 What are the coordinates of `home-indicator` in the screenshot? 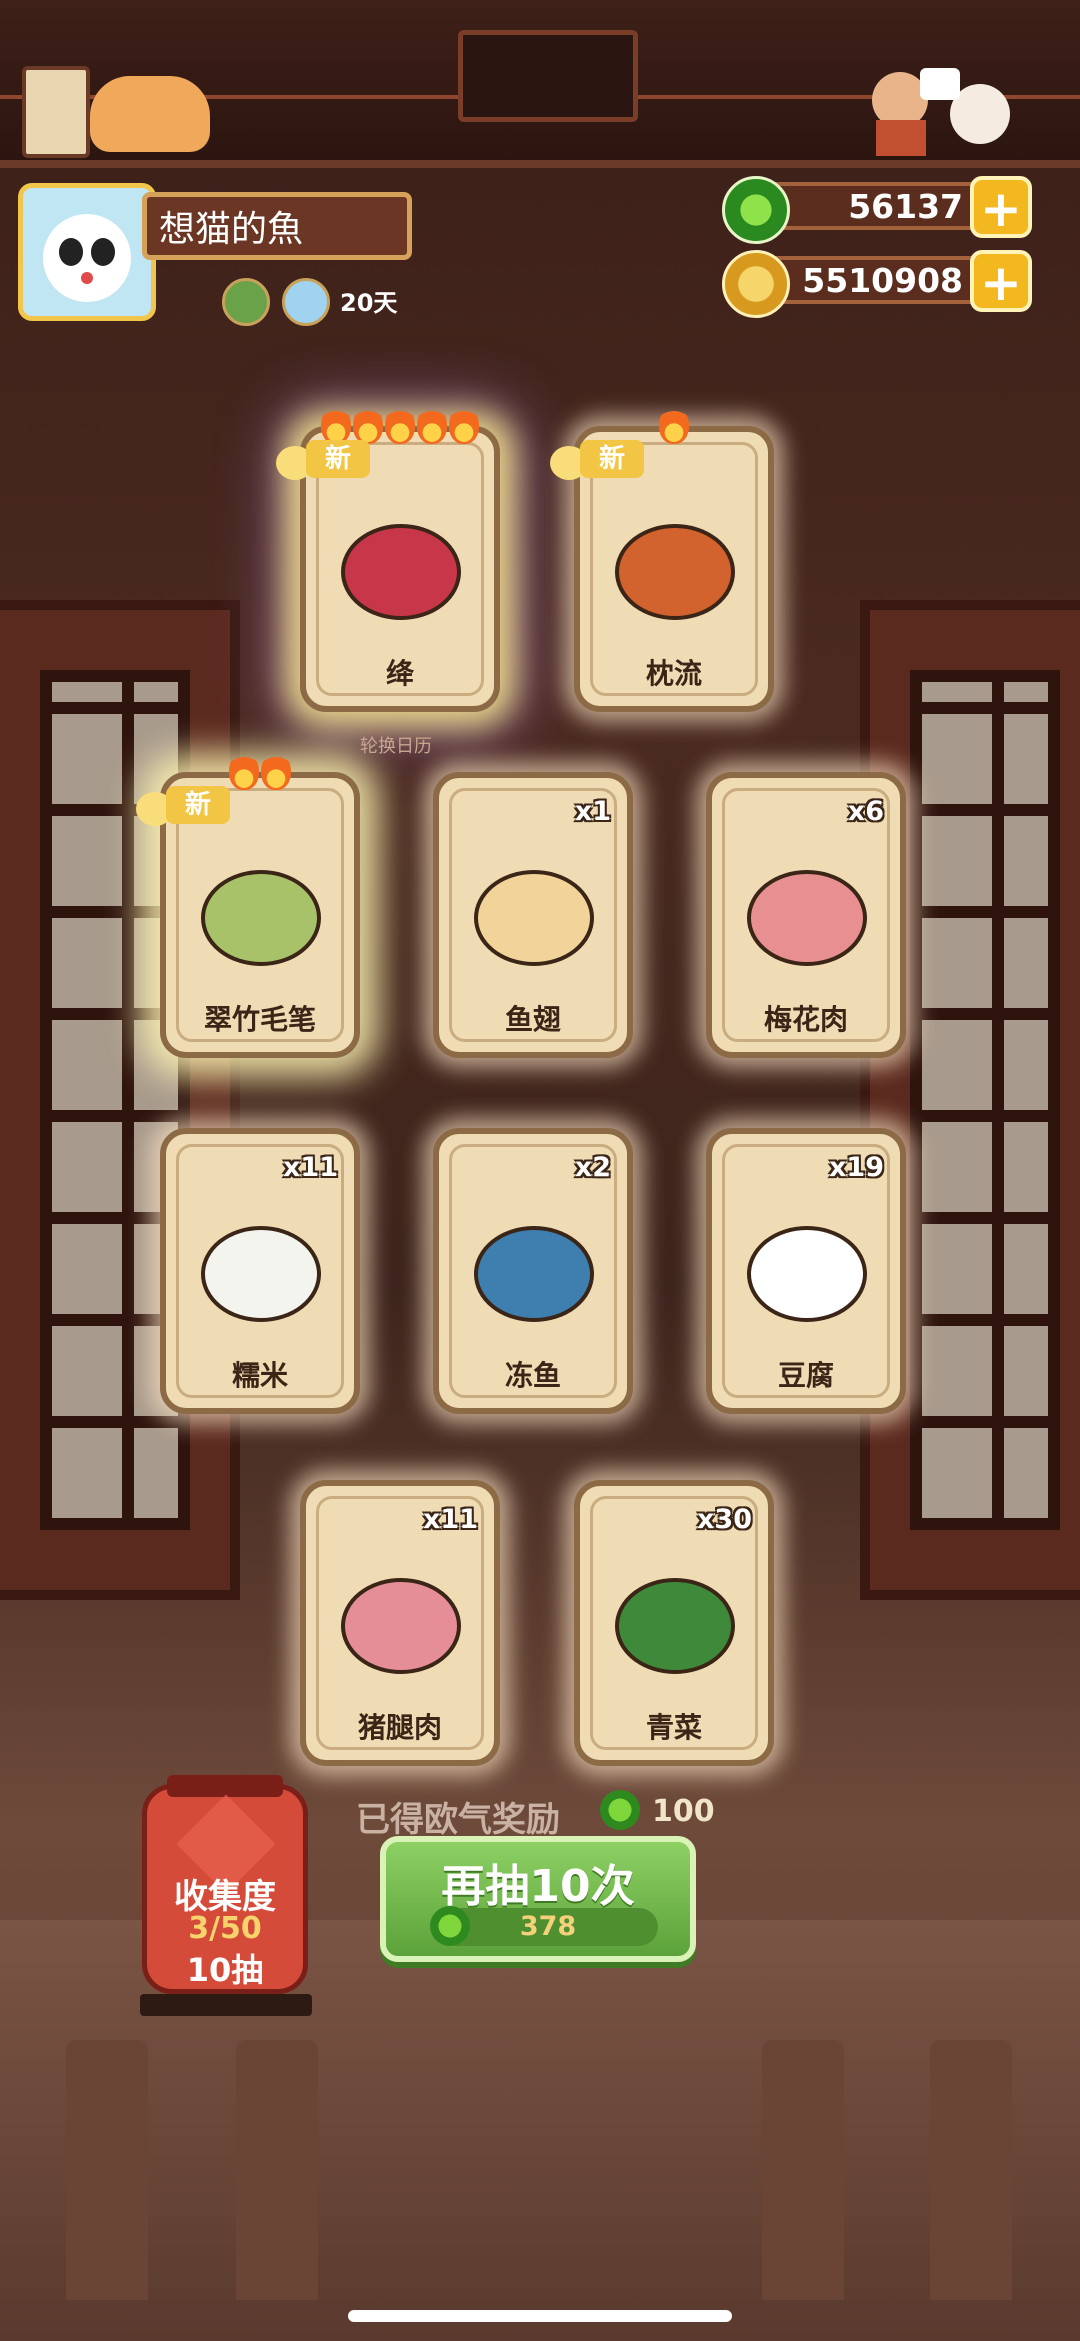 It's located at (540, 2316).